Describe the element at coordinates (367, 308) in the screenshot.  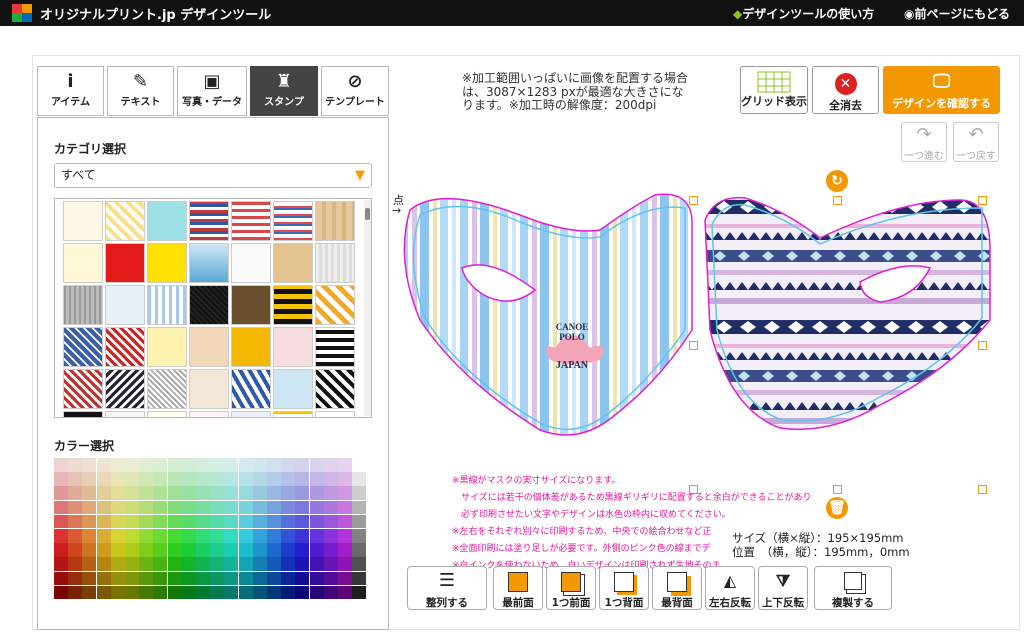
I see `stamp-scrollbar` at that location.